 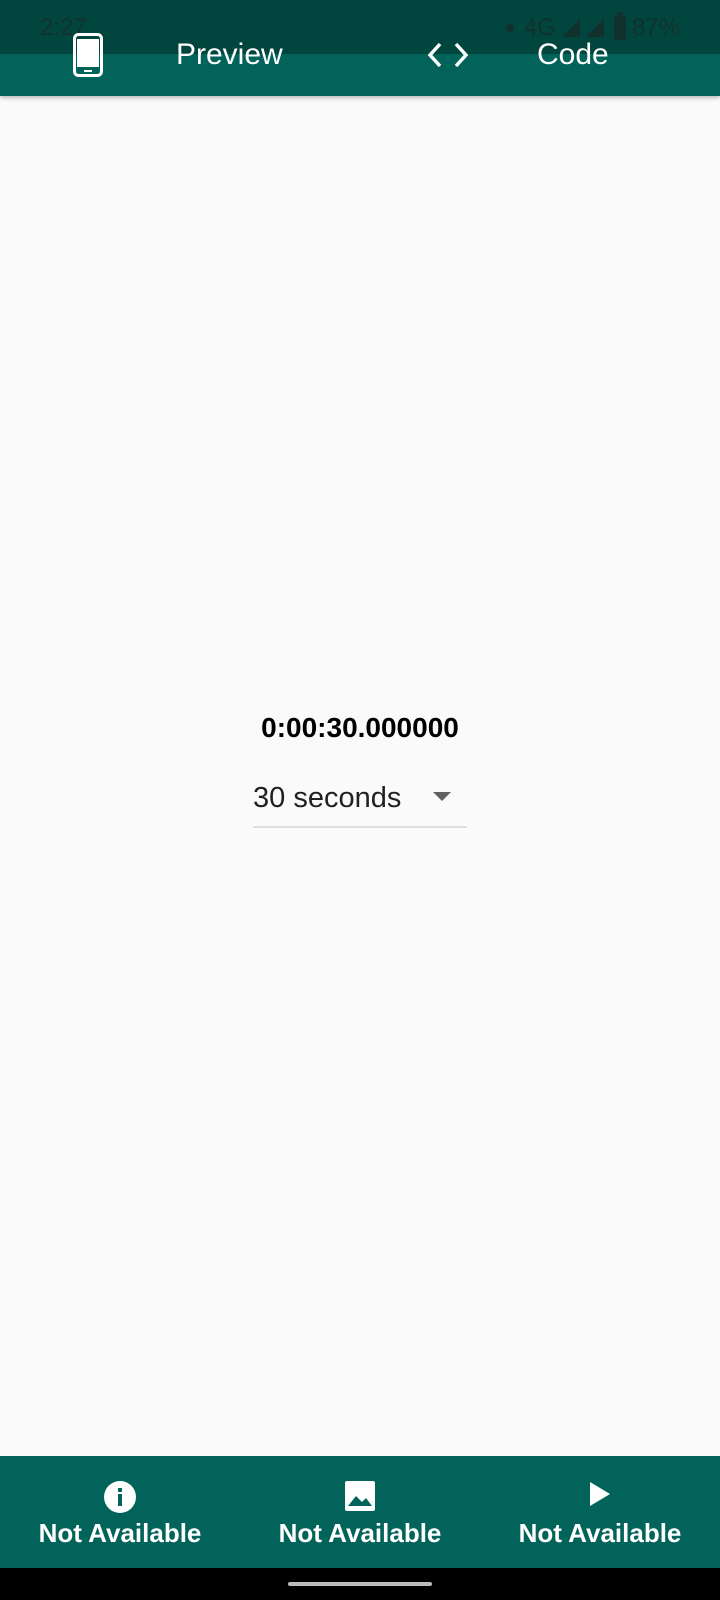 What do you see at coordinates (600, 1512) in the screenshot?
I see `bottom-nav-play: Not Available` at bounding box center [600, 1512].